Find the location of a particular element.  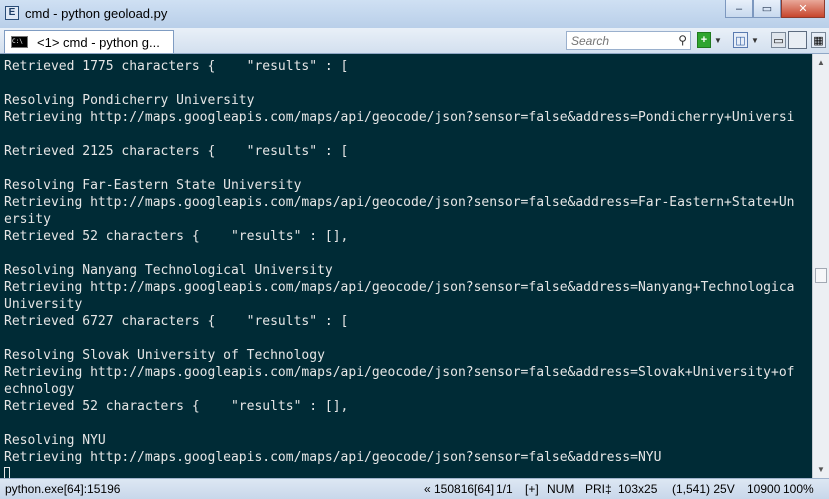

status-zoom: 100% is located at coordinates (798, 489).